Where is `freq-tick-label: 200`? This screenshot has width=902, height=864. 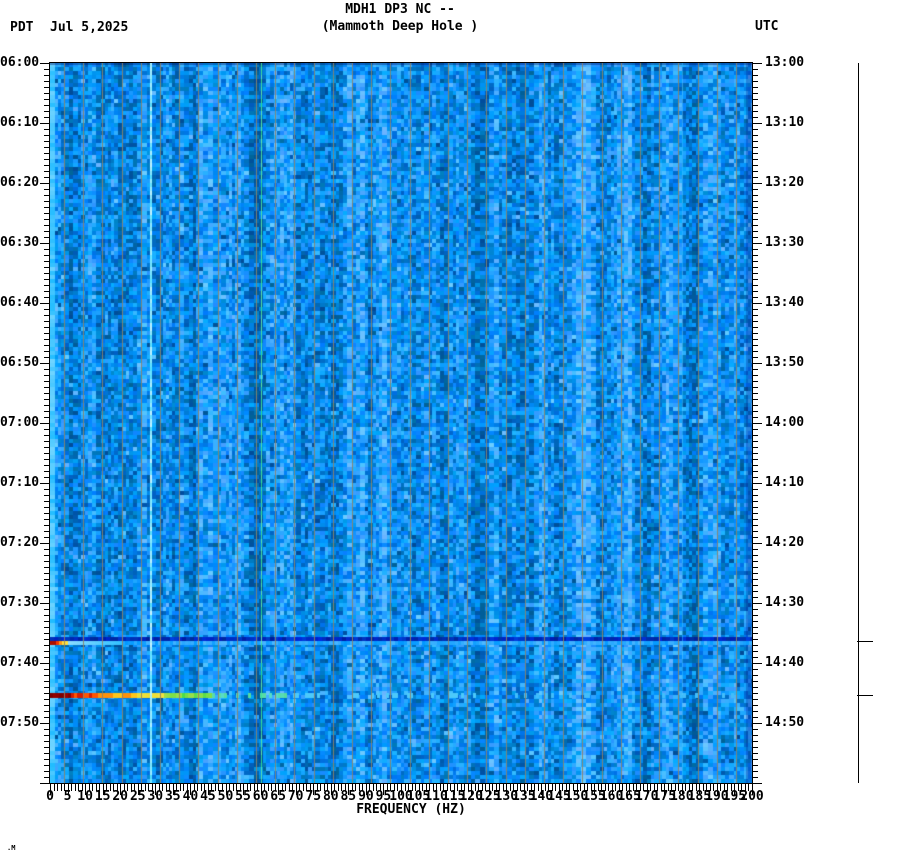 freq-tick-label: 200 is located at coordinates (752, 796).